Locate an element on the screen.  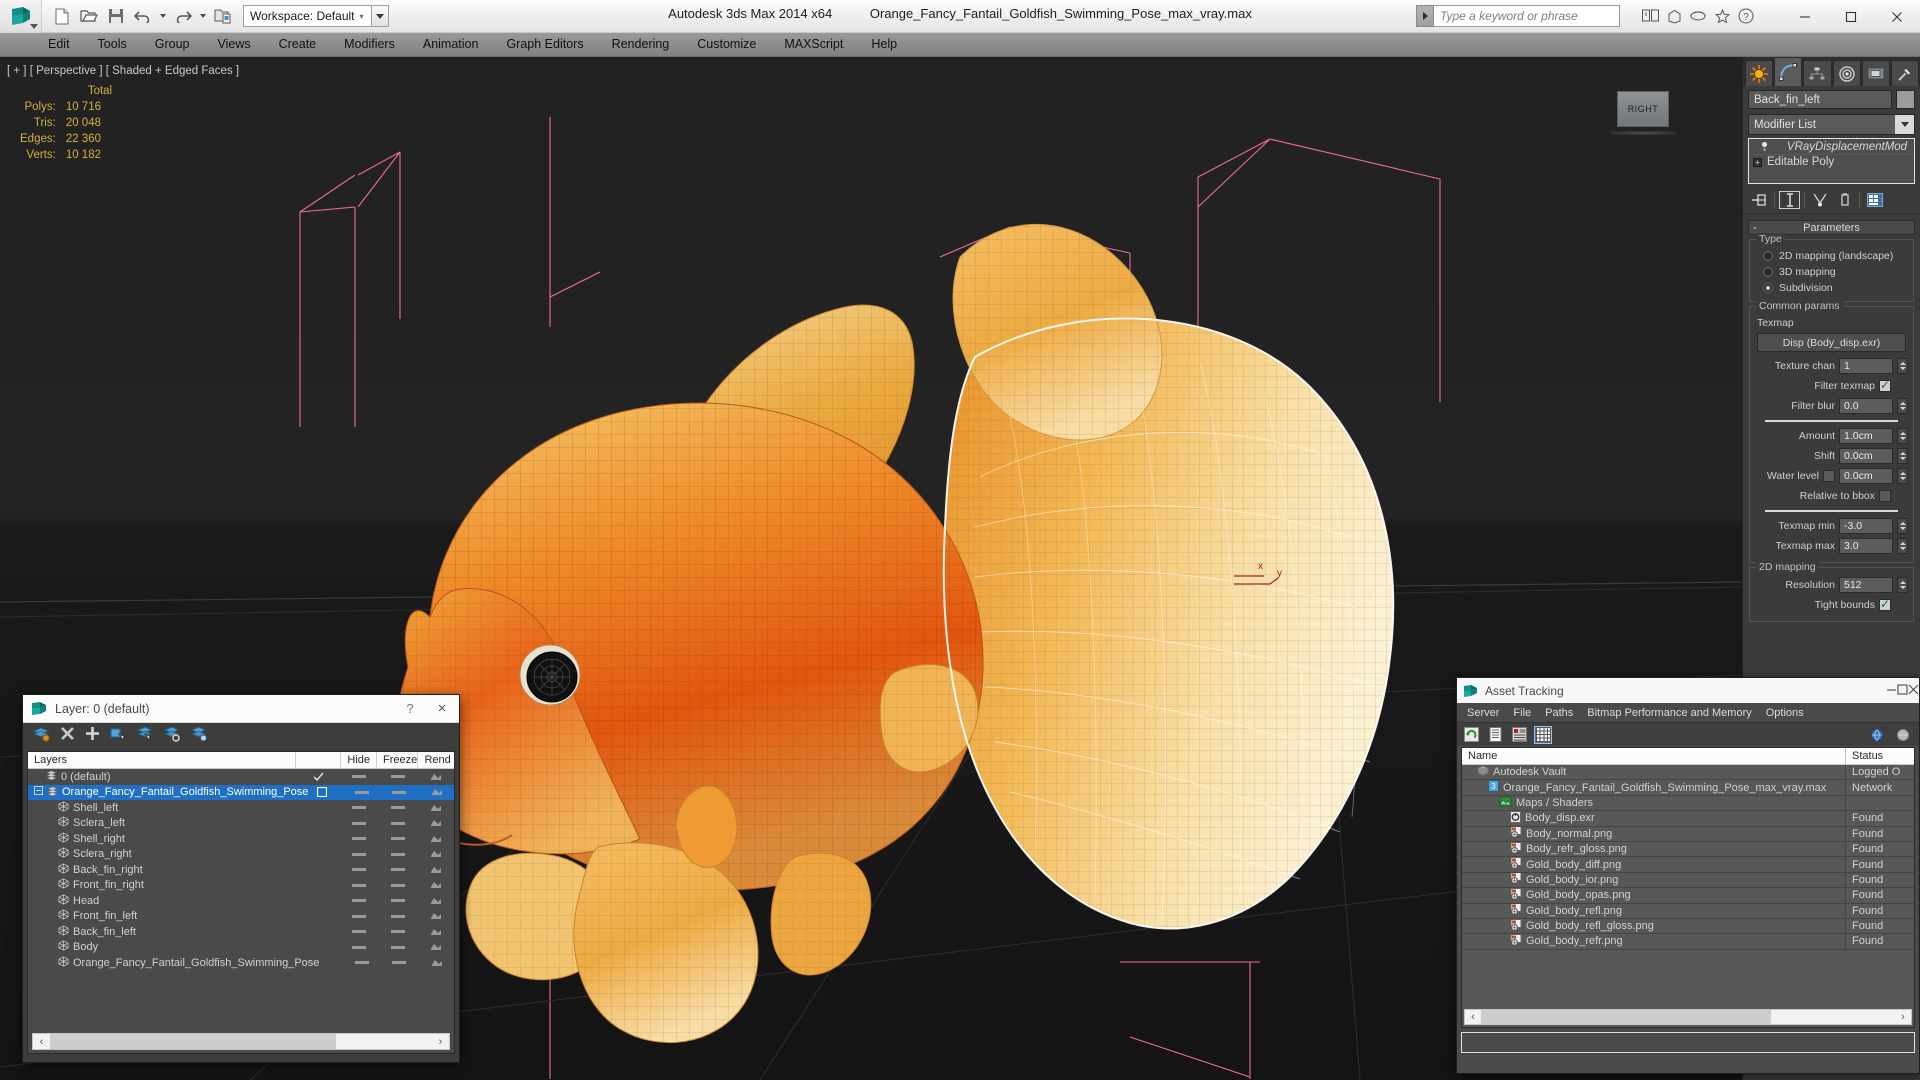
motion-tab is located at coordinates (1846, 73).